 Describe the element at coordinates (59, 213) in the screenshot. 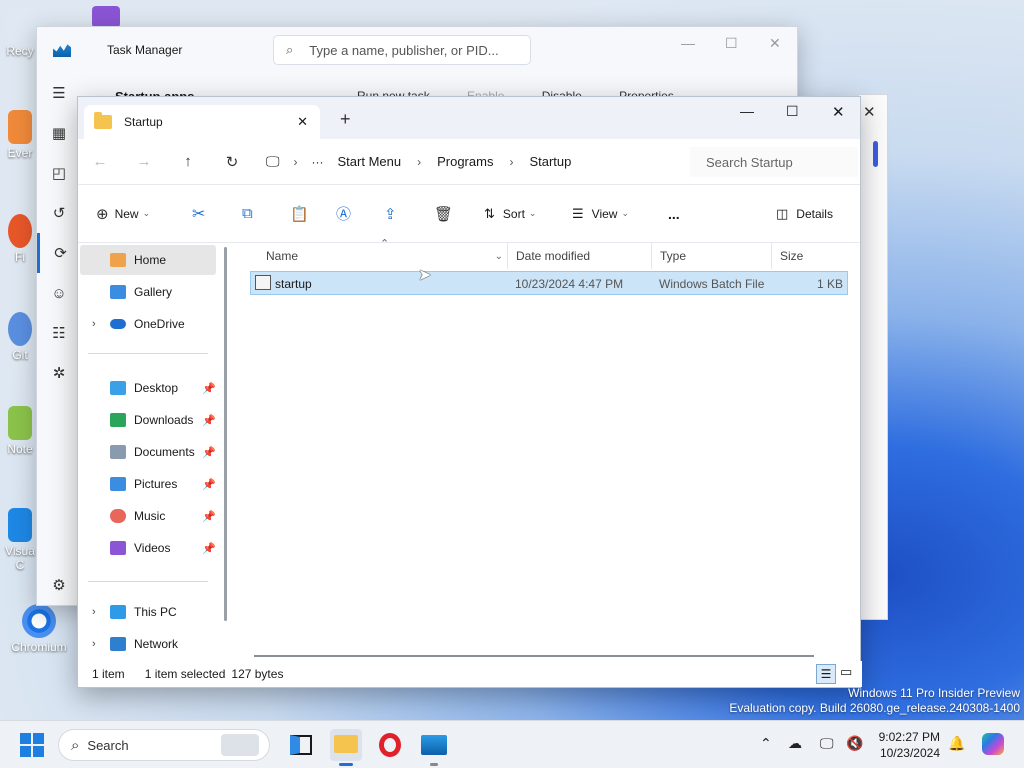

I see `app-history-icon: ↺` at that location.